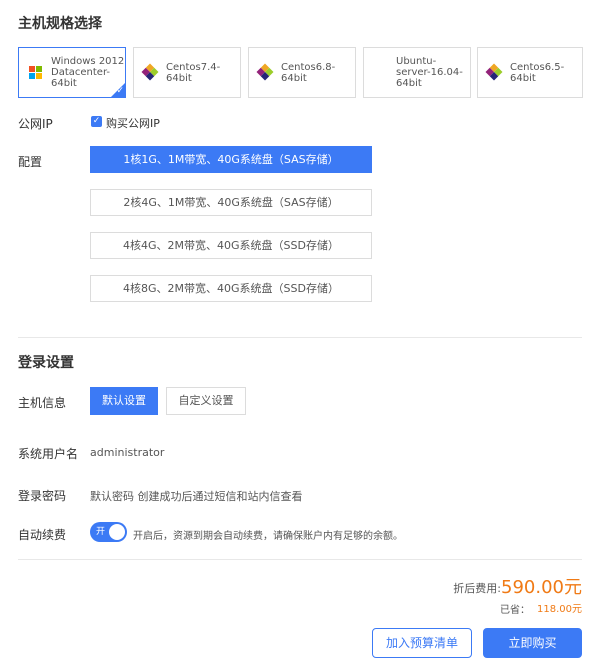 The width and height of the screenshot is (600, 665). I want to click on discount-price-value: 590.00元, so click(541, 587).